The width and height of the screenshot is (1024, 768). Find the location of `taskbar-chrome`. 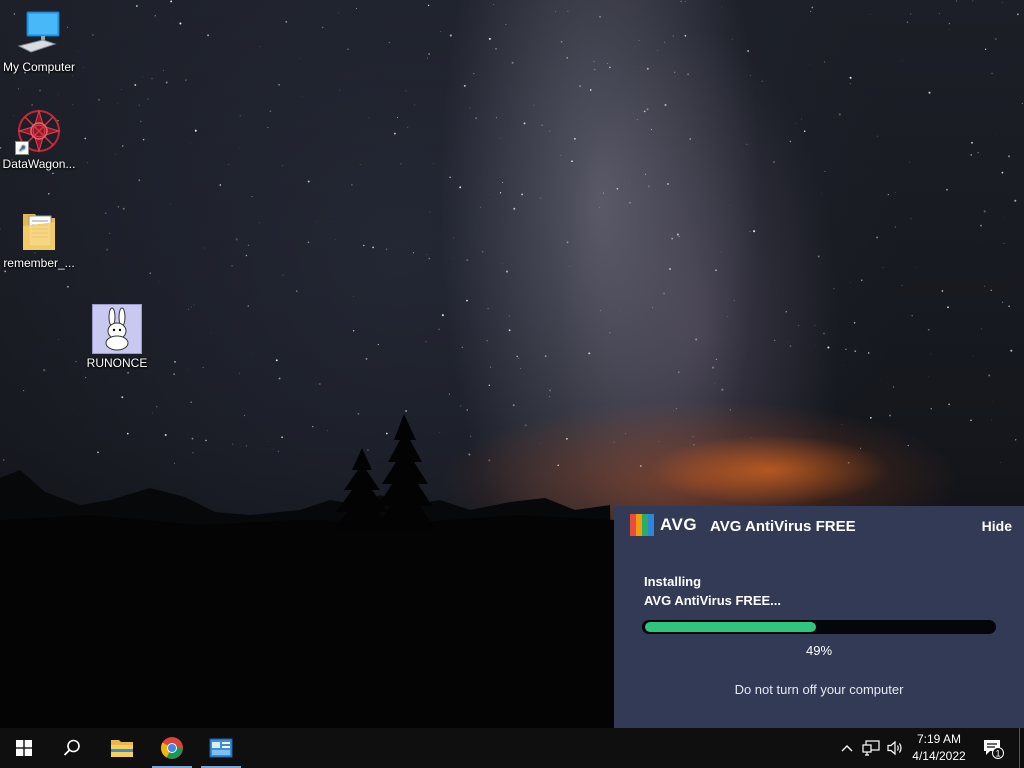

taskbar-chrome is located at coordinates (172, 748).